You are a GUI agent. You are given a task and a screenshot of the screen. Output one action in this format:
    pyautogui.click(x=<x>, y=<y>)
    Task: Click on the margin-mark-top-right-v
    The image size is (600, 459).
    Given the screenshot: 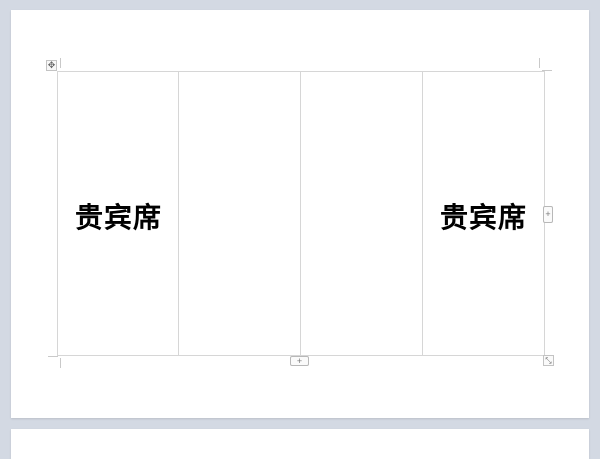 What is the action you would take?
    pyautogui.click(x=539, y=63)
    